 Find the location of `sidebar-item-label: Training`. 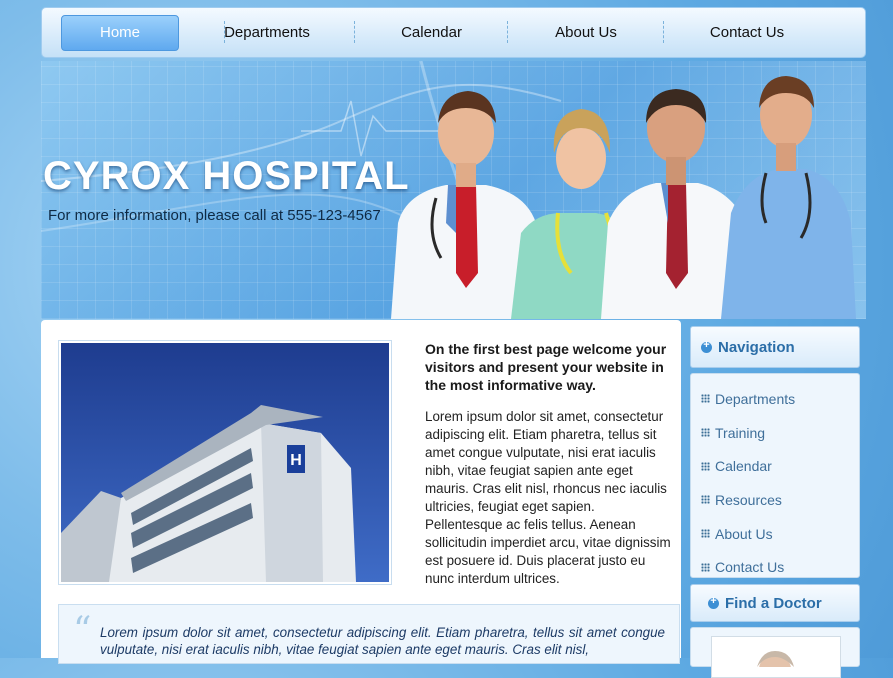

sidebar-item-label: Training is located at coordinates (740, 432).